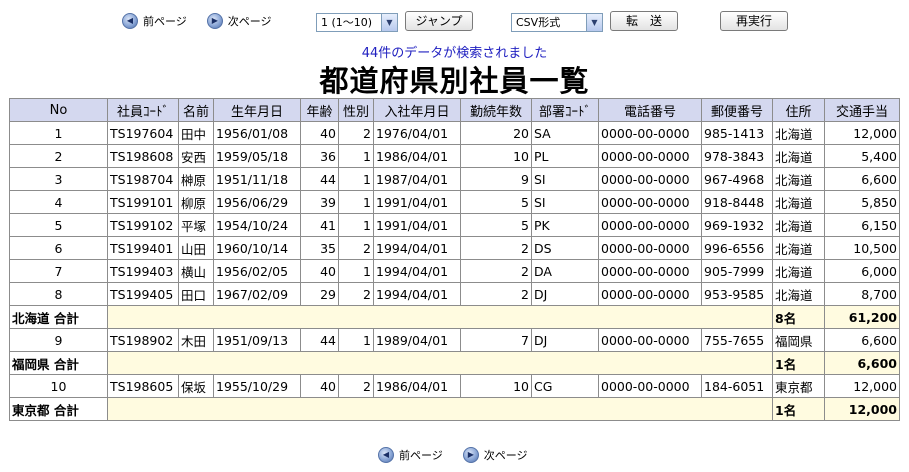 This screenshot has width=909, height=472. I want to click on subtotal-amount: 6,600, so click(862, 363).